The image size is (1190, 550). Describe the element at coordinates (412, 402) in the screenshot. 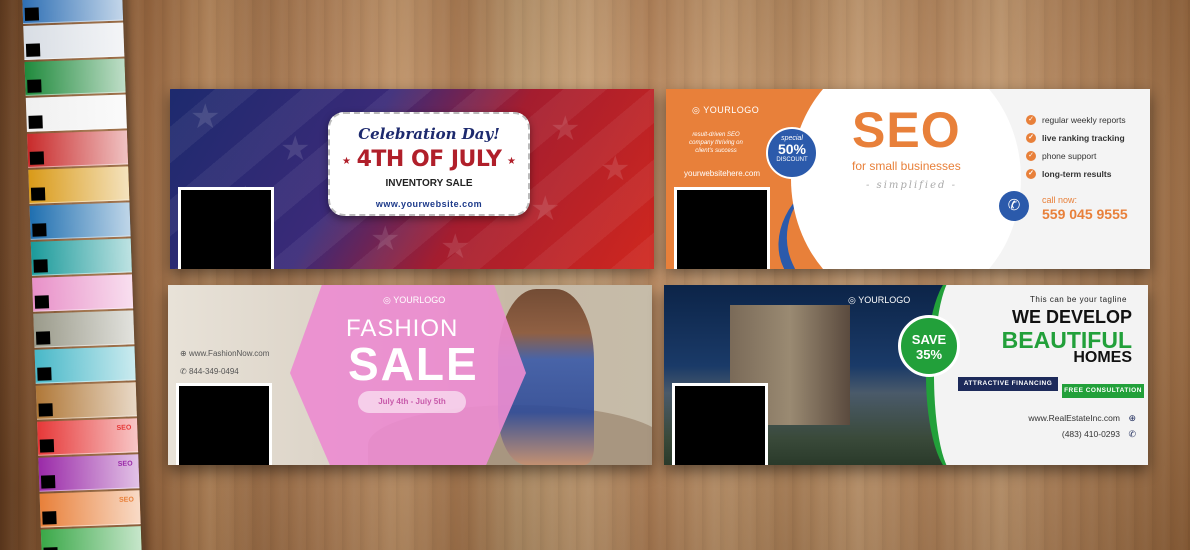

I see `fashion-dates: July 4th - July 5th` at that location.